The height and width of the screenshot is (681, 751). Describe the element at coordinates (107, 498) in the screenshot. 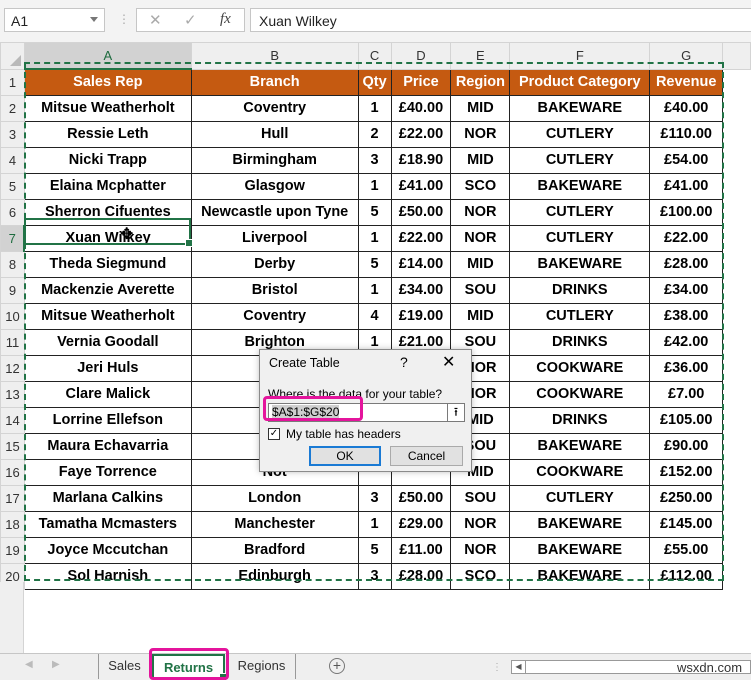

I see `cell: Marlana Calkins` at that location.